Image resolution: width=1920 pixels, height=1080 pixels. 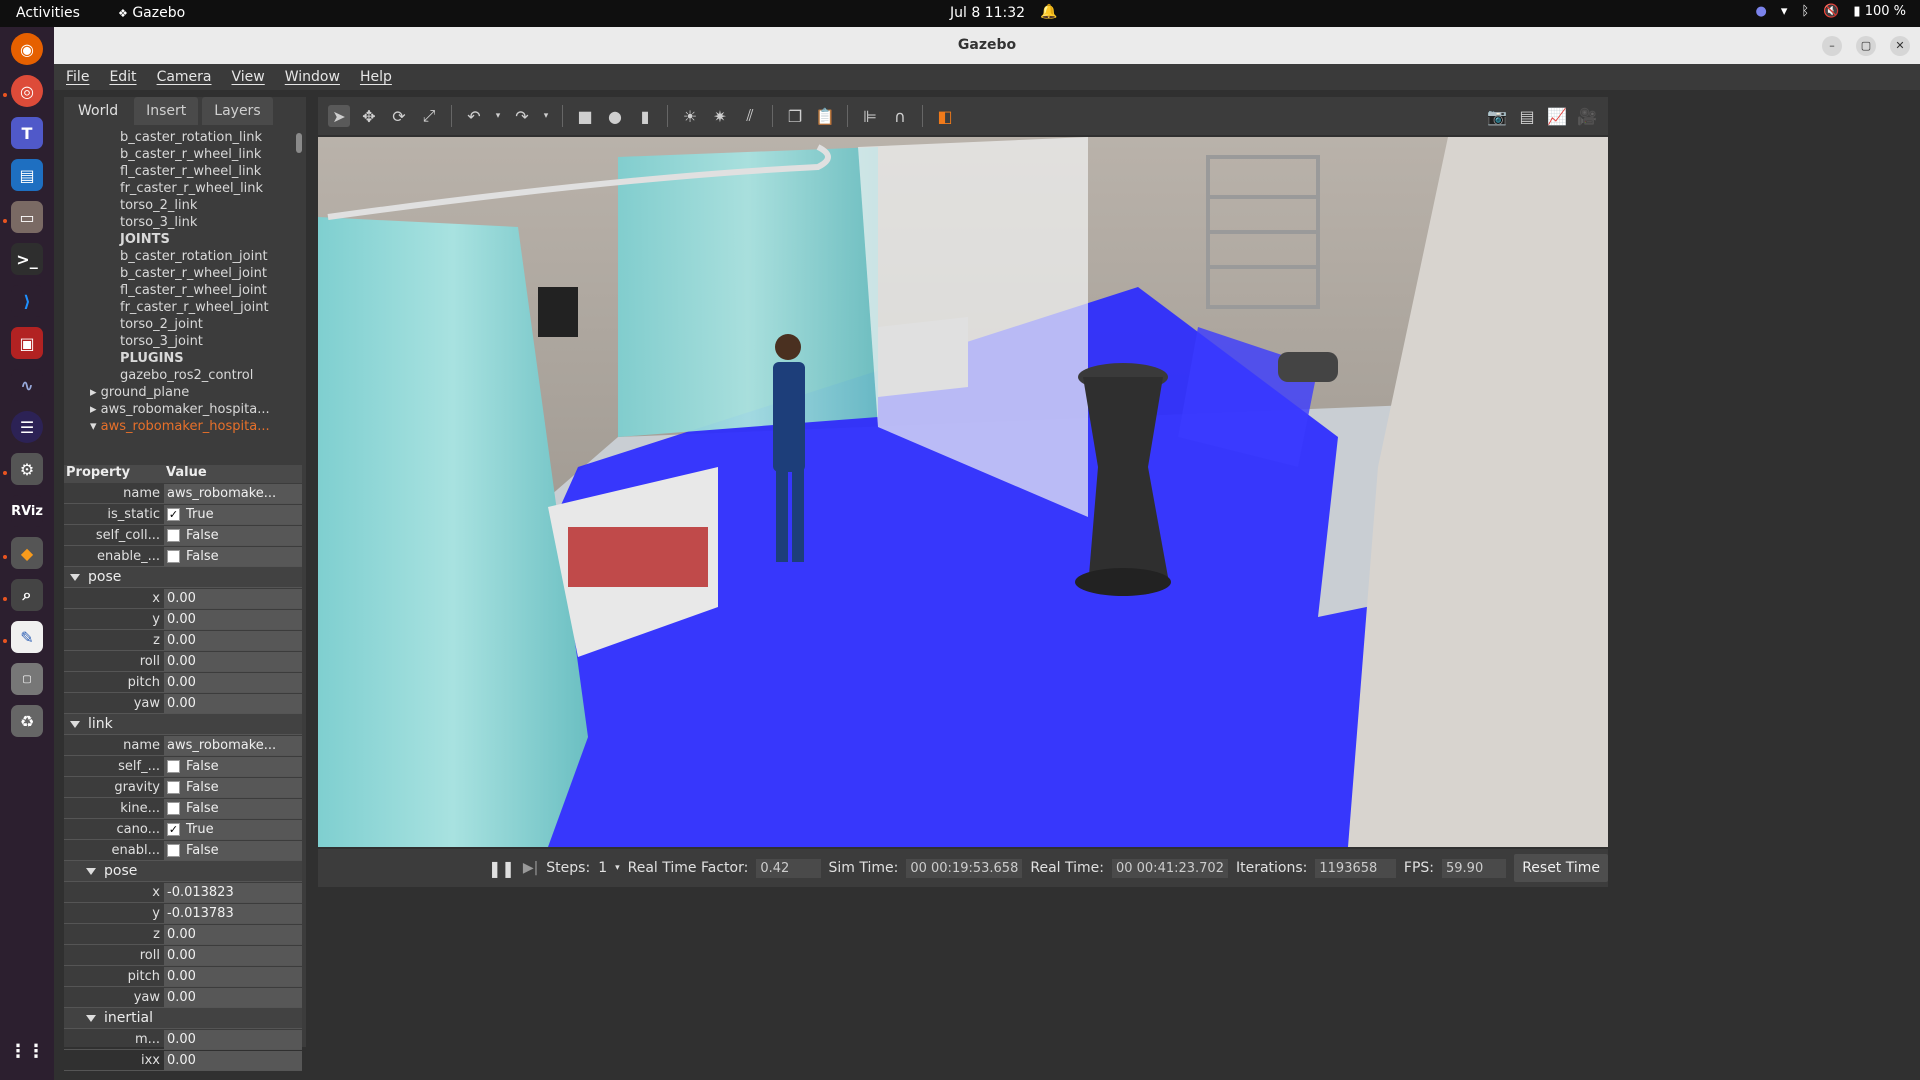 I want to click on firefox-icon: ◉, so click(x=27, y=49).